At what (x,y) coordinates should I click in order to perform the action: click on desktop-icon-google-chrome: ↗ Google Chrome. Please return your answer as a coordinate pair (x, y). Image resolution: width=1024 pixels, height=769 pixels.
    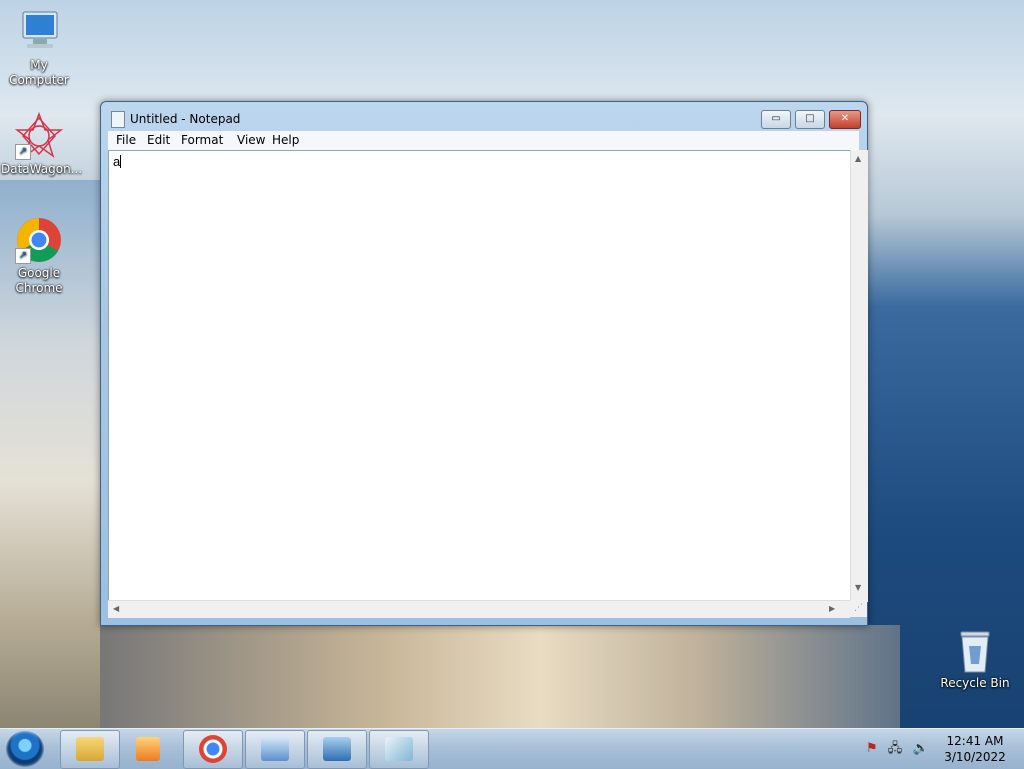
    Looking at the image, I should click on (39, 256).